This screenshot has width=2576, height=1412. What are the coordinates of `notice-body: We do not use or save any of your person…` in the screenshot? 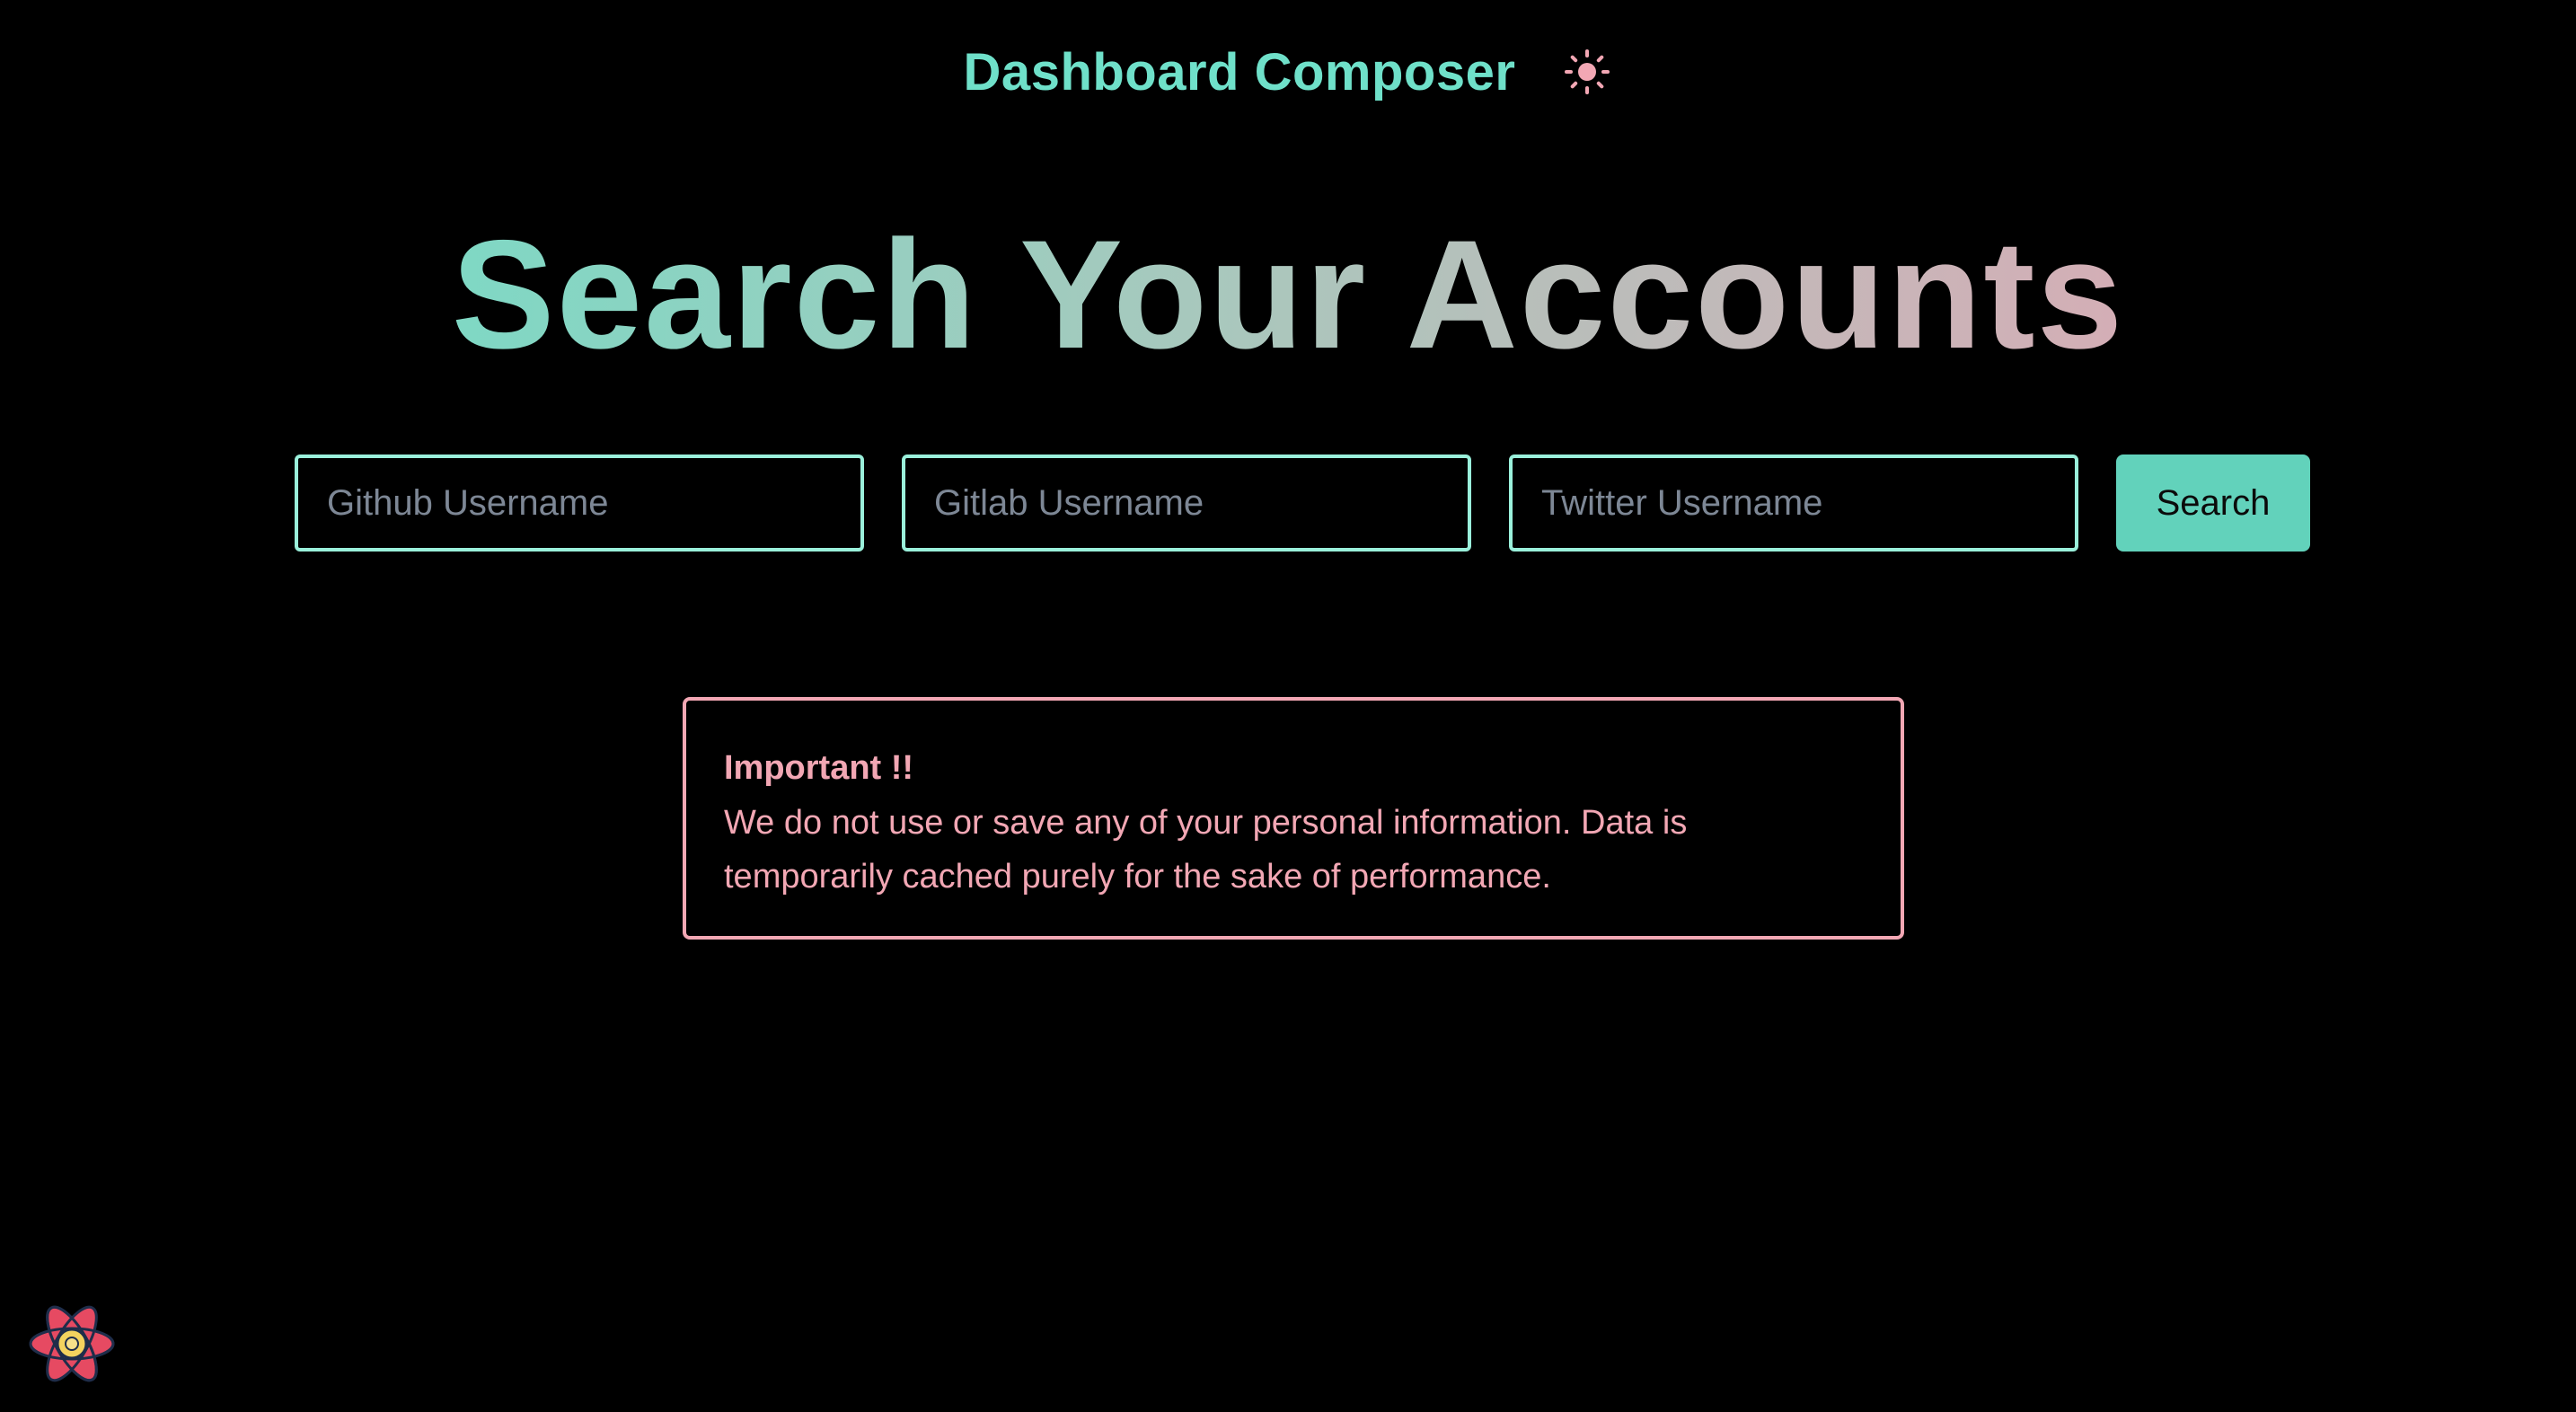 It's located at (1206, 850).